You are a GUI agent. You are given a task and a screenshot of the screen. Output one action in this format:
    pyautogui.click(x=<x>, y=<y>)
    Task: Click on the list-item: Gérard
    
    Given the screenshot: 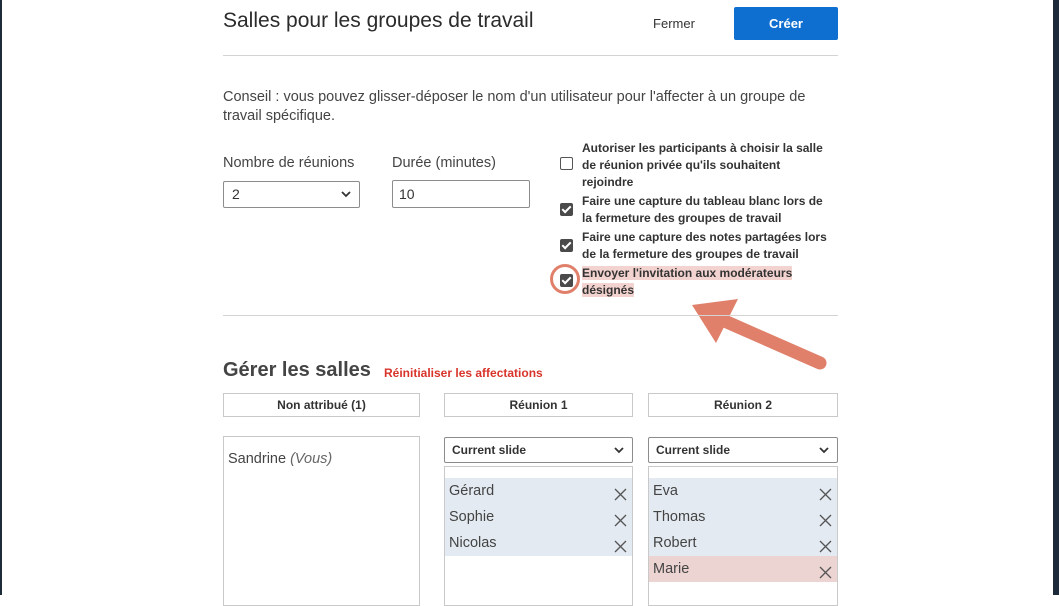 What is the action you would take?
    pyautogui.click(x=538, y=491)
    